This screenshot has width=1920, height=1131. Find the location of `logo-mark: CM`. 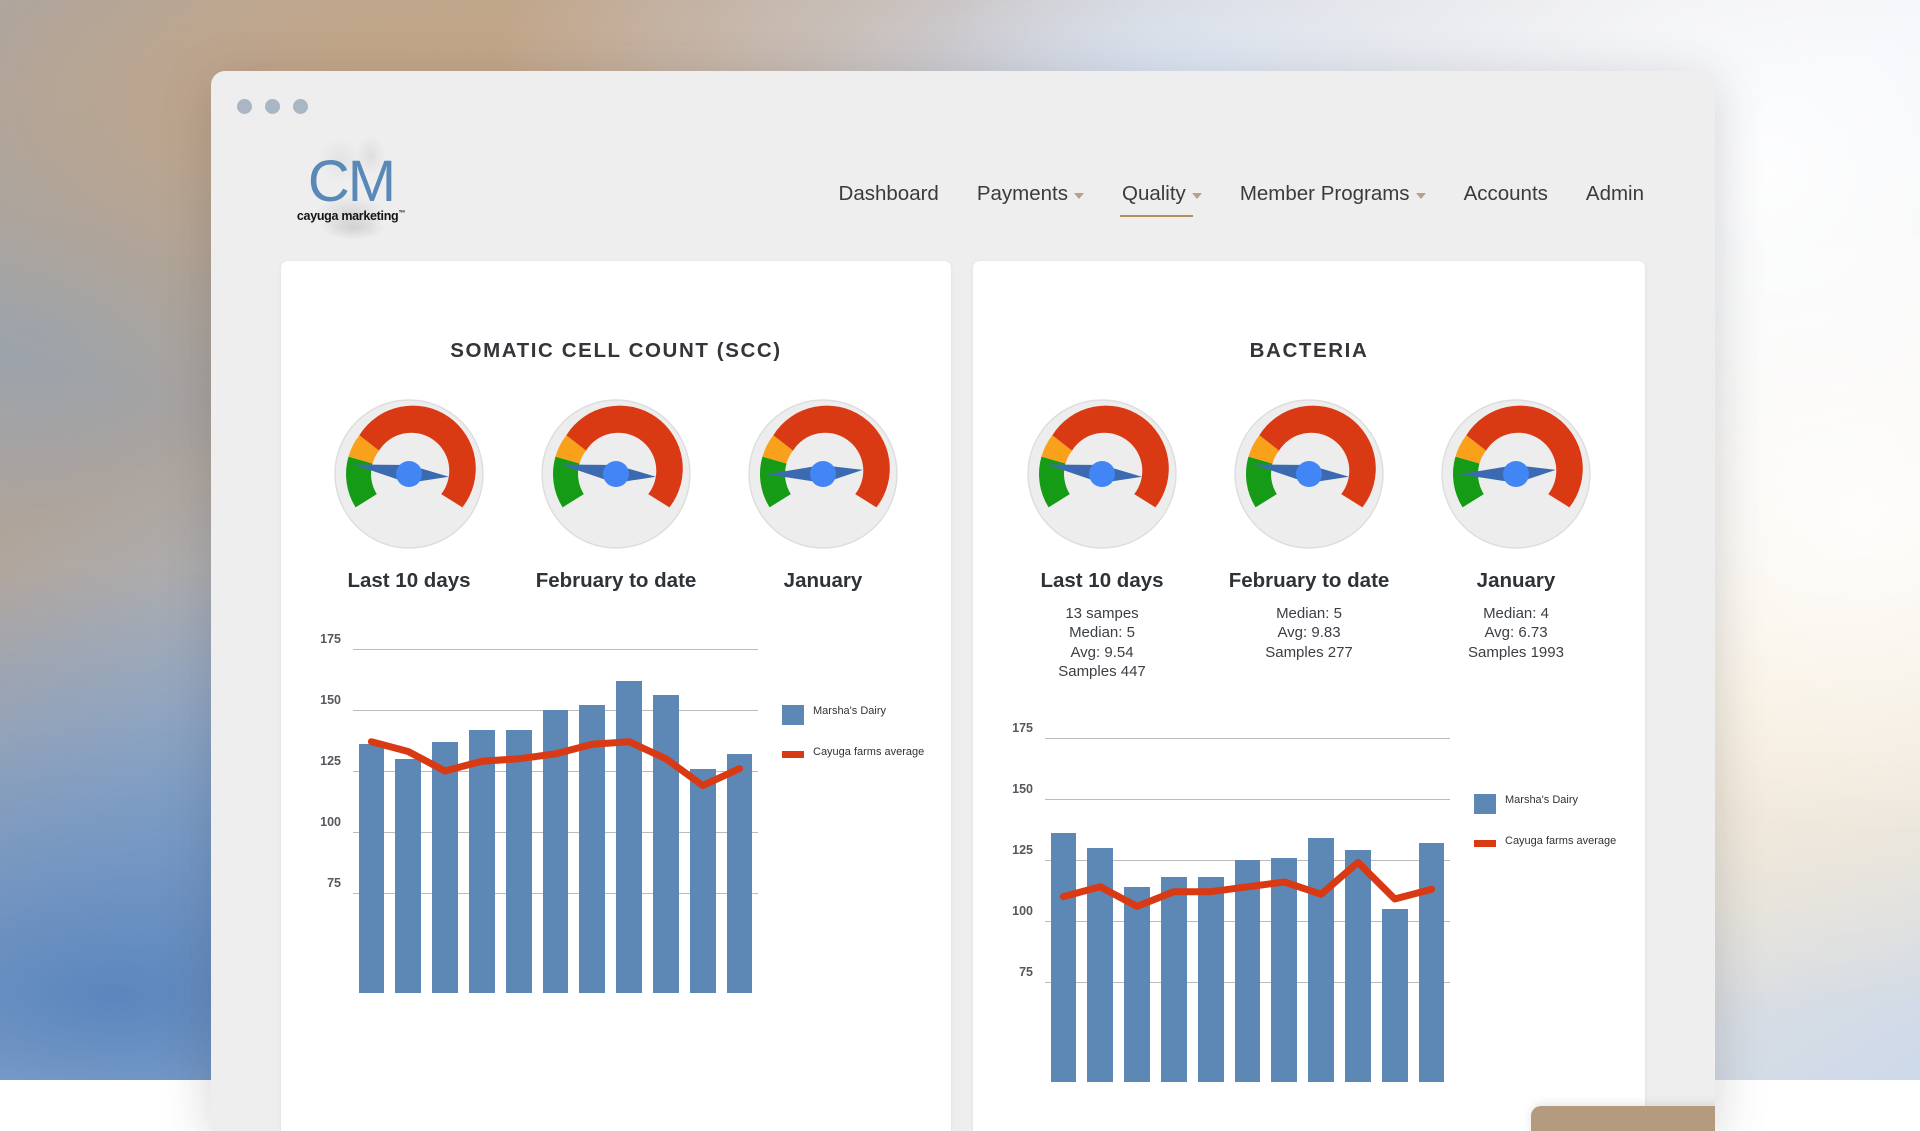

logo-mark: CM is located at coordinates (351, 182).